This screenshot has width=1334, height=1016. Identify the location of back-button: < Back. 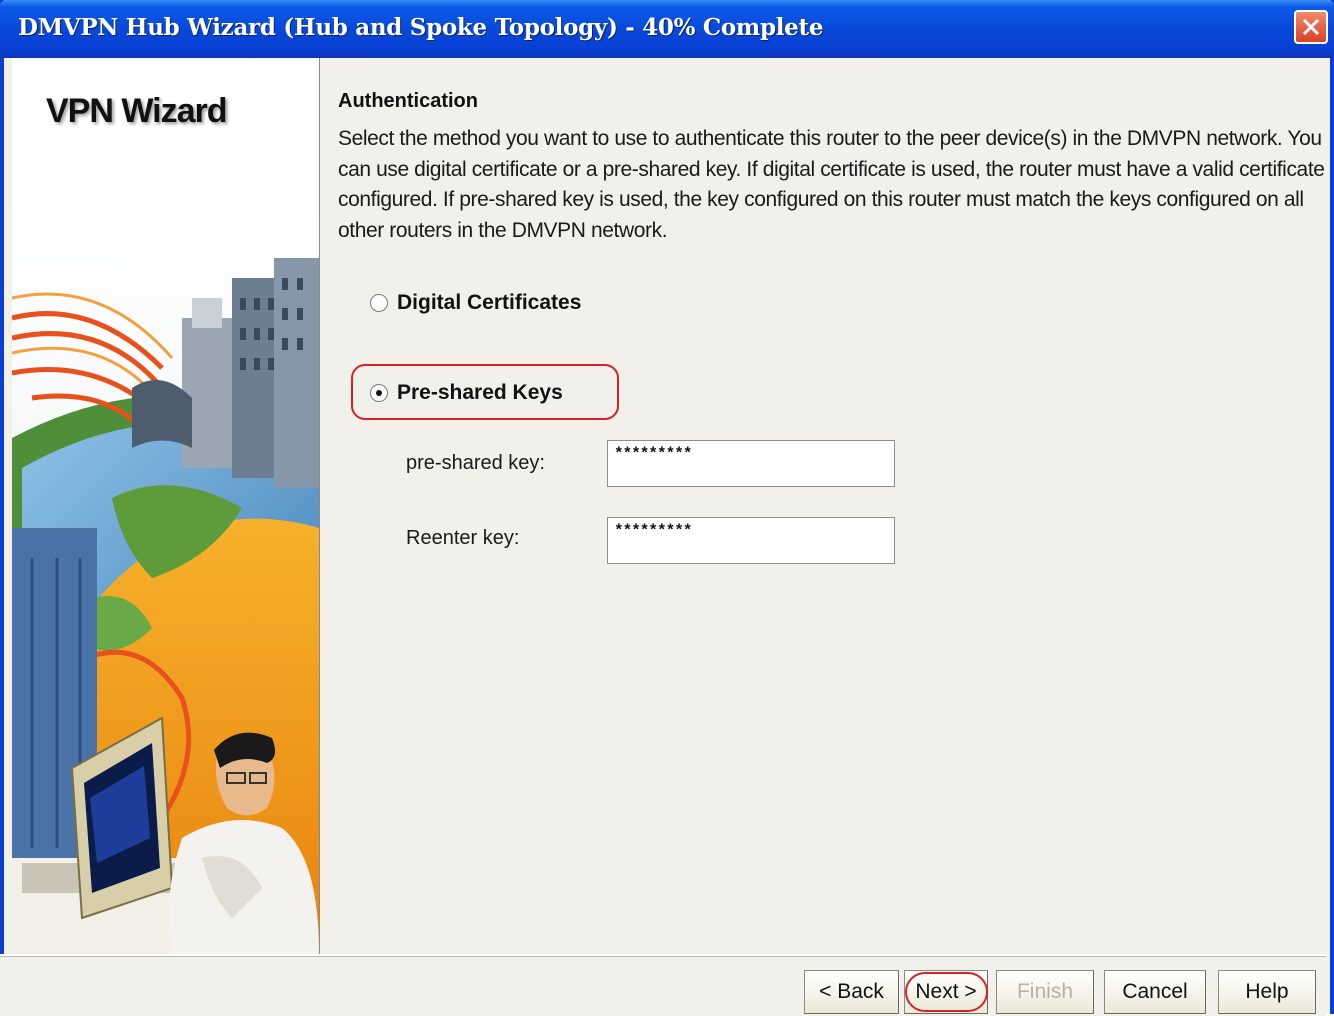
(851, 992).